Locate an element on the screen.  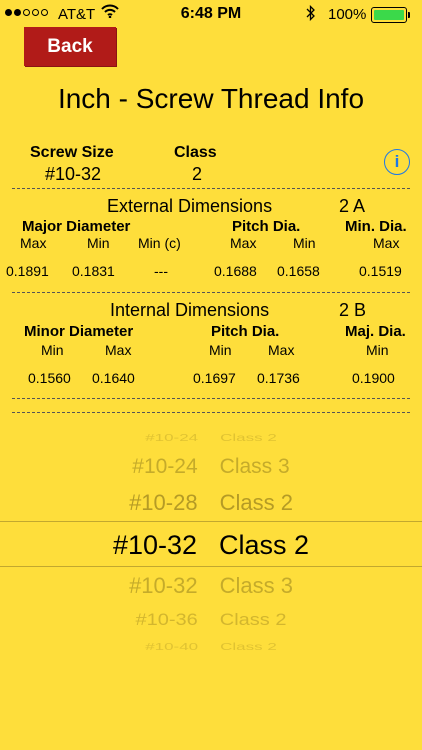
picker-row: #10-28 Class 2 is located at coordinates (211, 503).